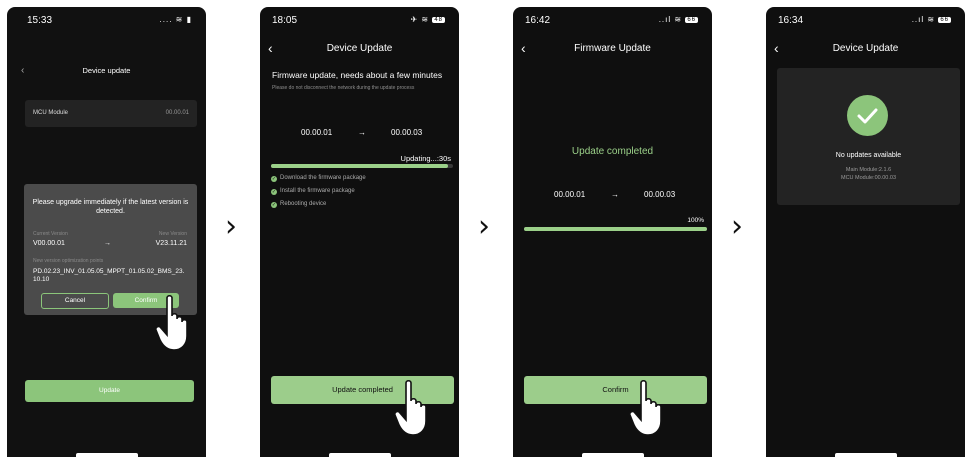  I want to click on update-completed-heading: Update completed, so click(612, 151).